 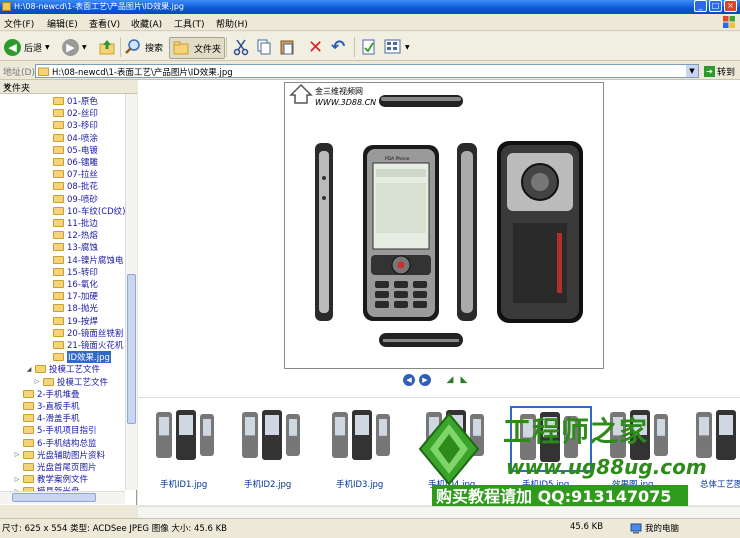 I want to click on folder-tree-vertical-scrollbar, so click(x=131, y=292).